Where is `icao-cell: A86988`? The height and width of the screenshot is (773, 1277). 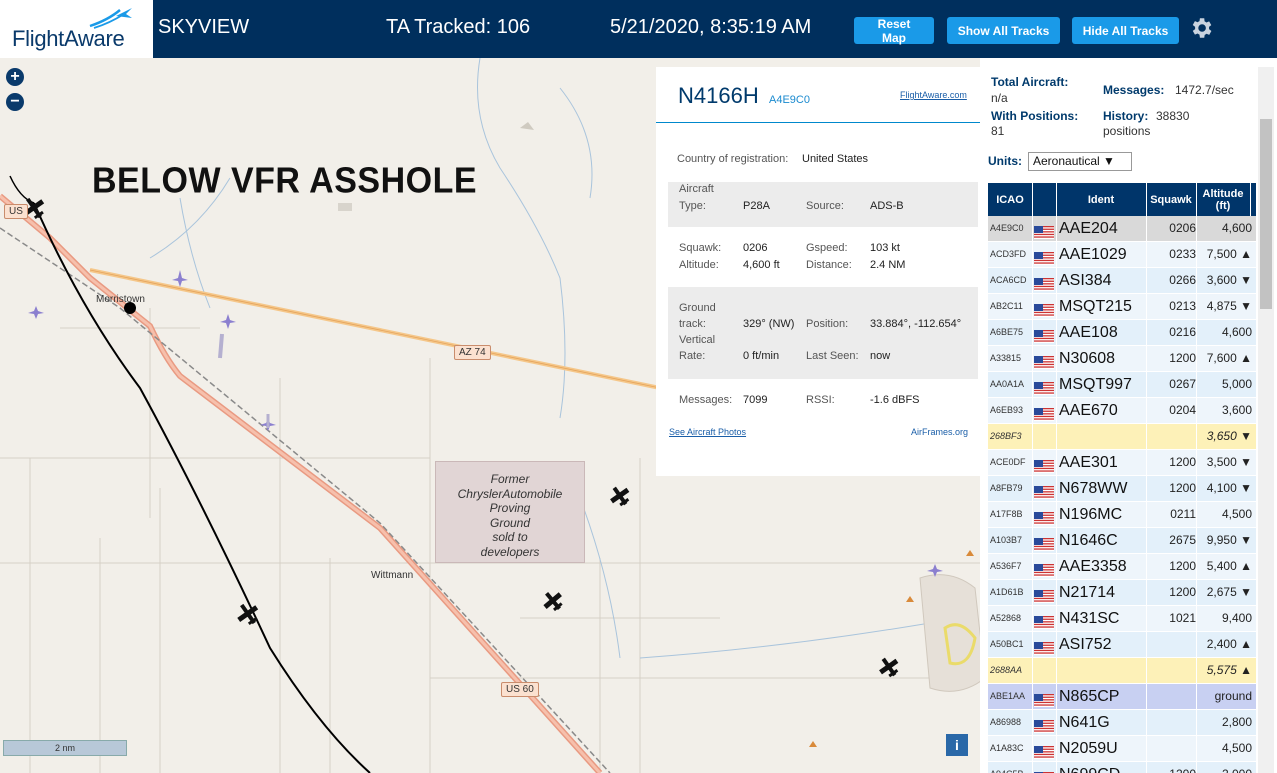 icao-cell: A86988 is located at coordinates (1006, 722).